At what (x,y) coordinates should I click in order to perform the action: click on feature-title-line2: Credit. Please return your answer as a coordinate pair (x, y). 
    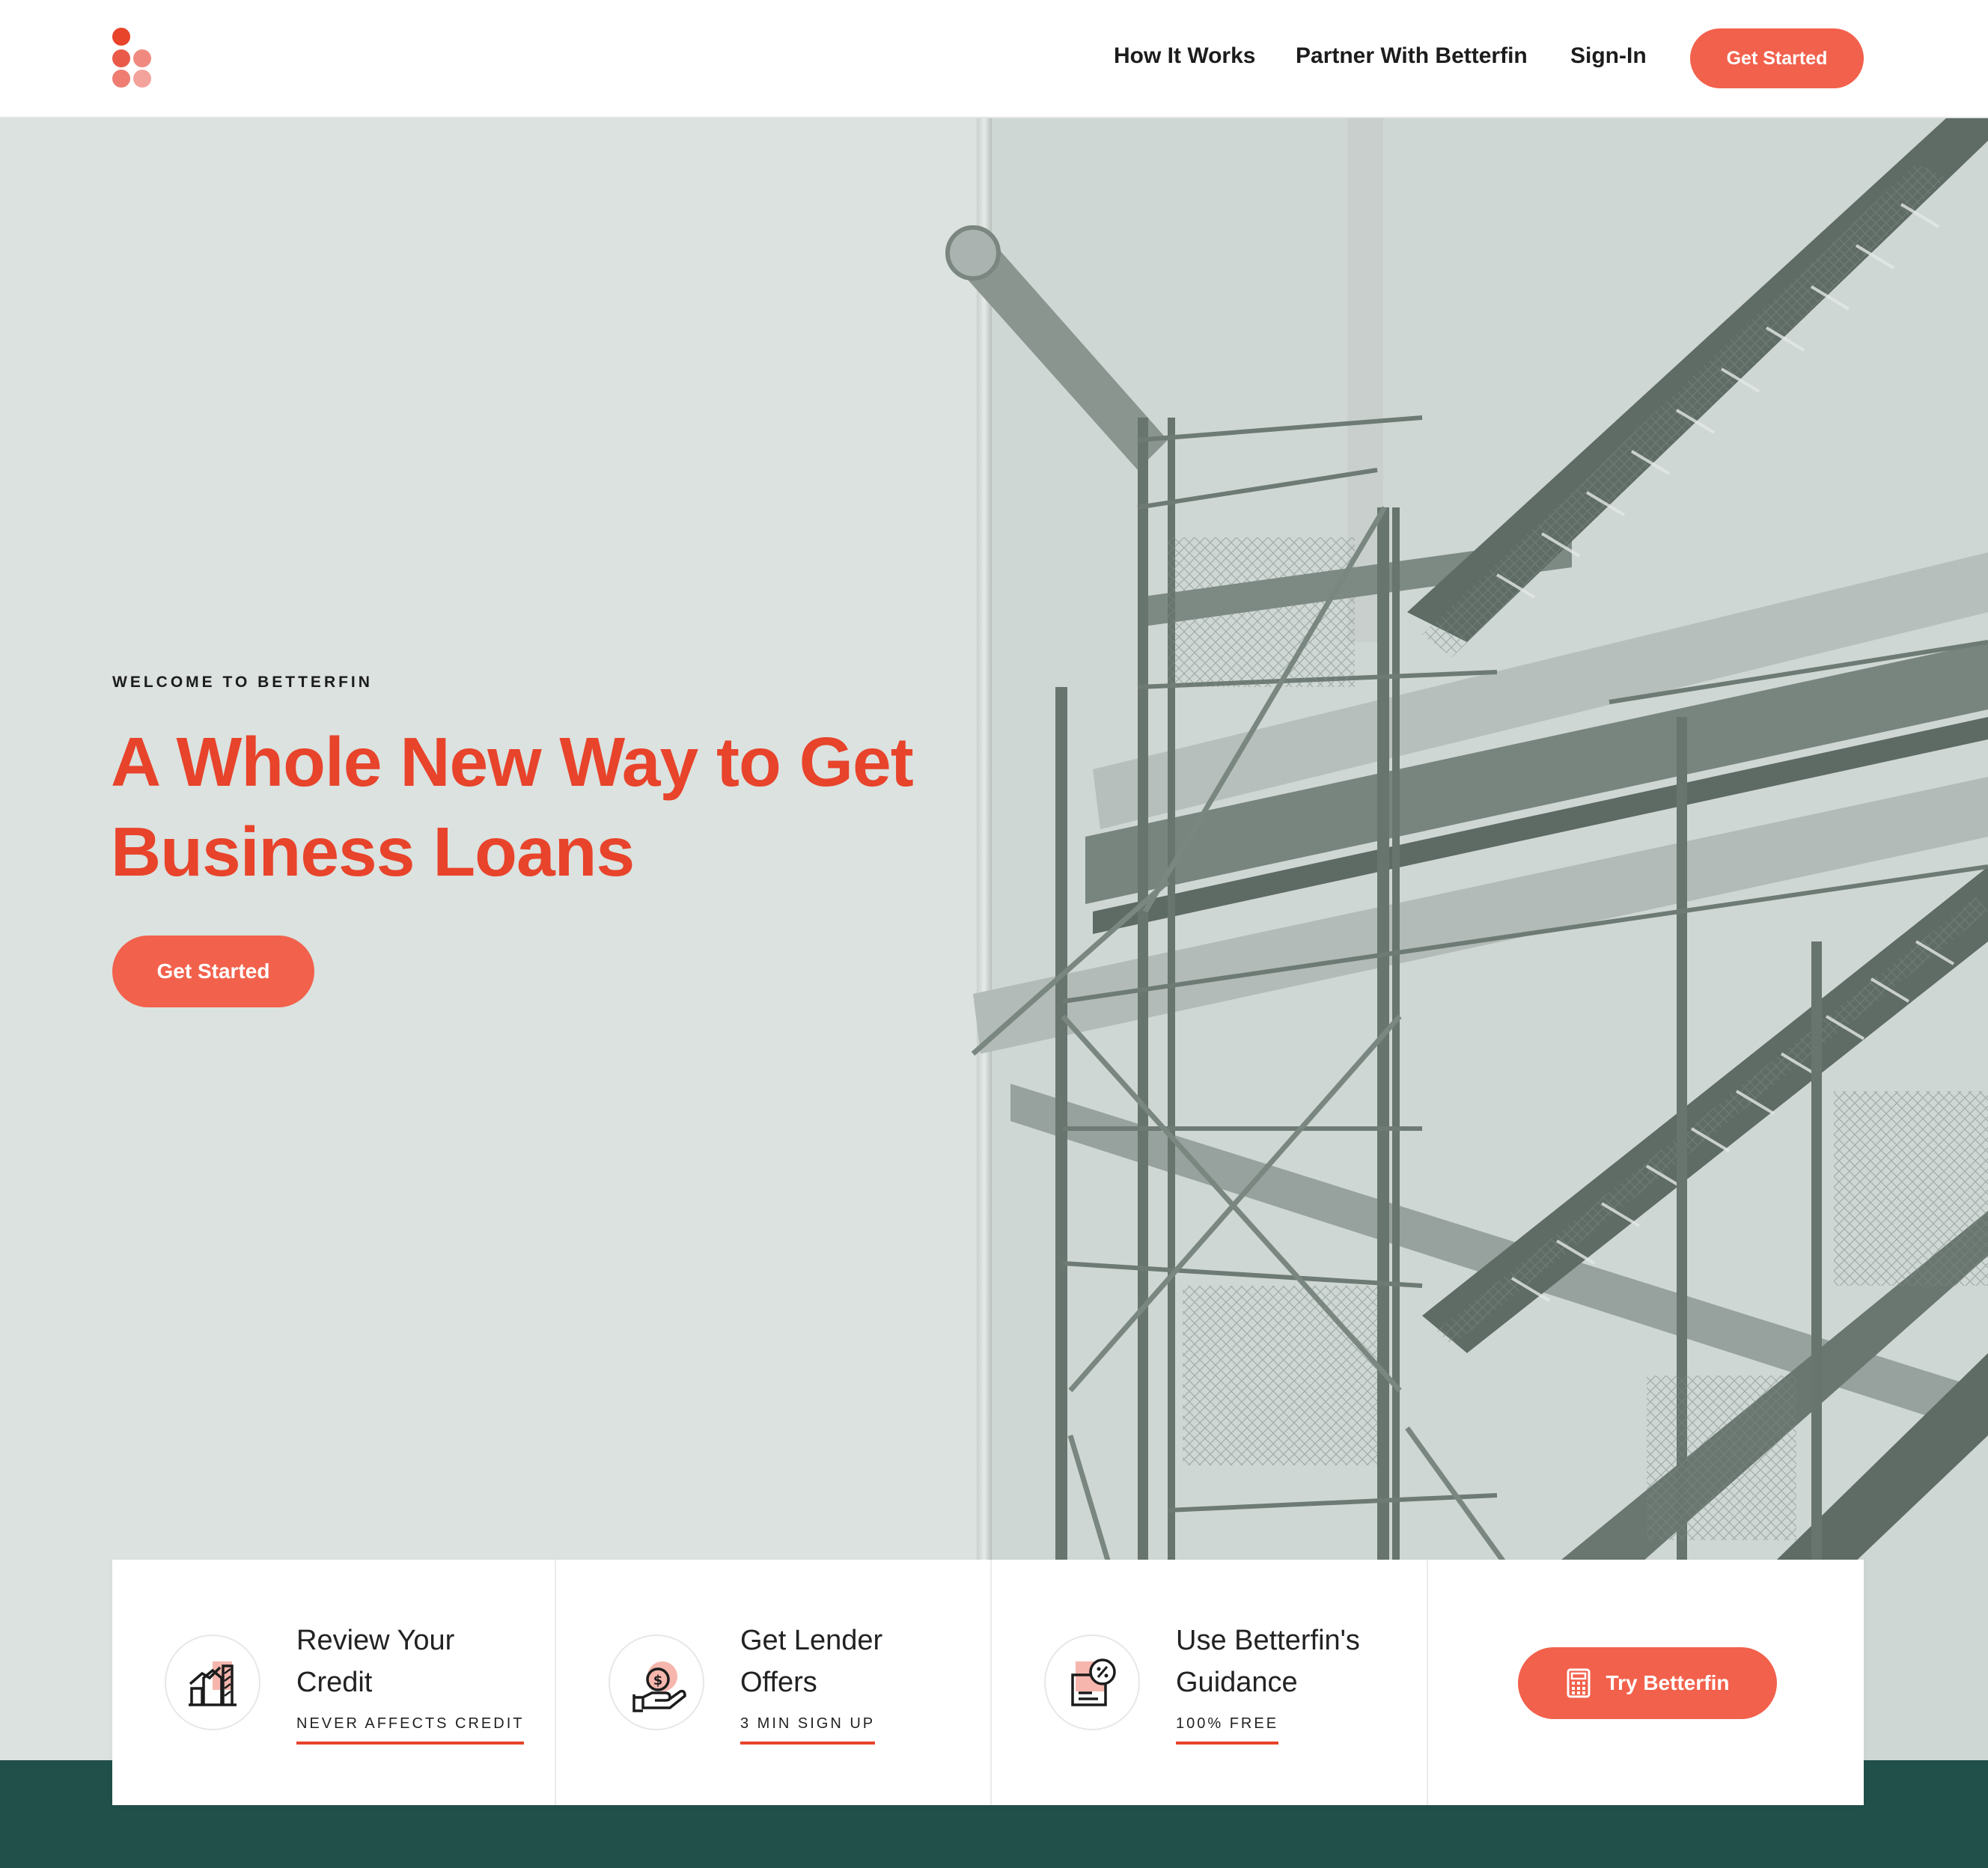
    Looking at the image, I should click on (334, 1683).